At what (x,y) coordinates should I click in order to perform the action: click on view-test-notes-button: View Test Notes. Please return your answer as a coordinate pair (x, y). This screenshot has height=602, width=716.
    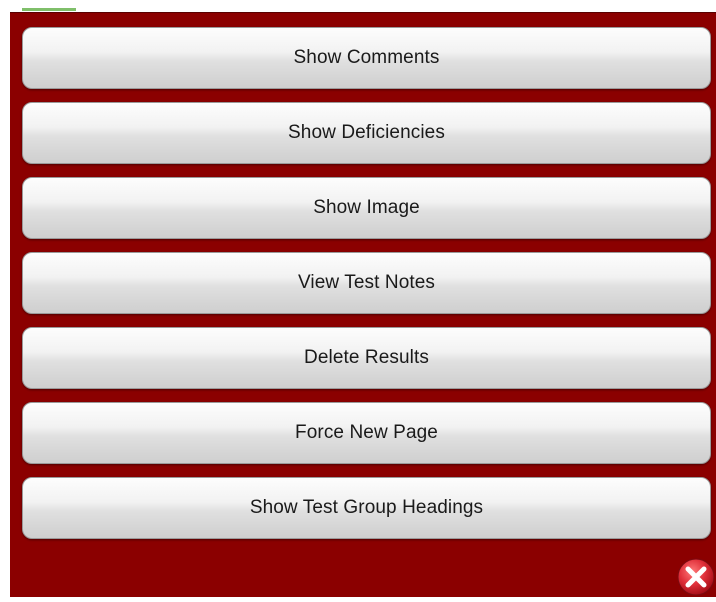
    Looking at the image, I should click on (366, 283).